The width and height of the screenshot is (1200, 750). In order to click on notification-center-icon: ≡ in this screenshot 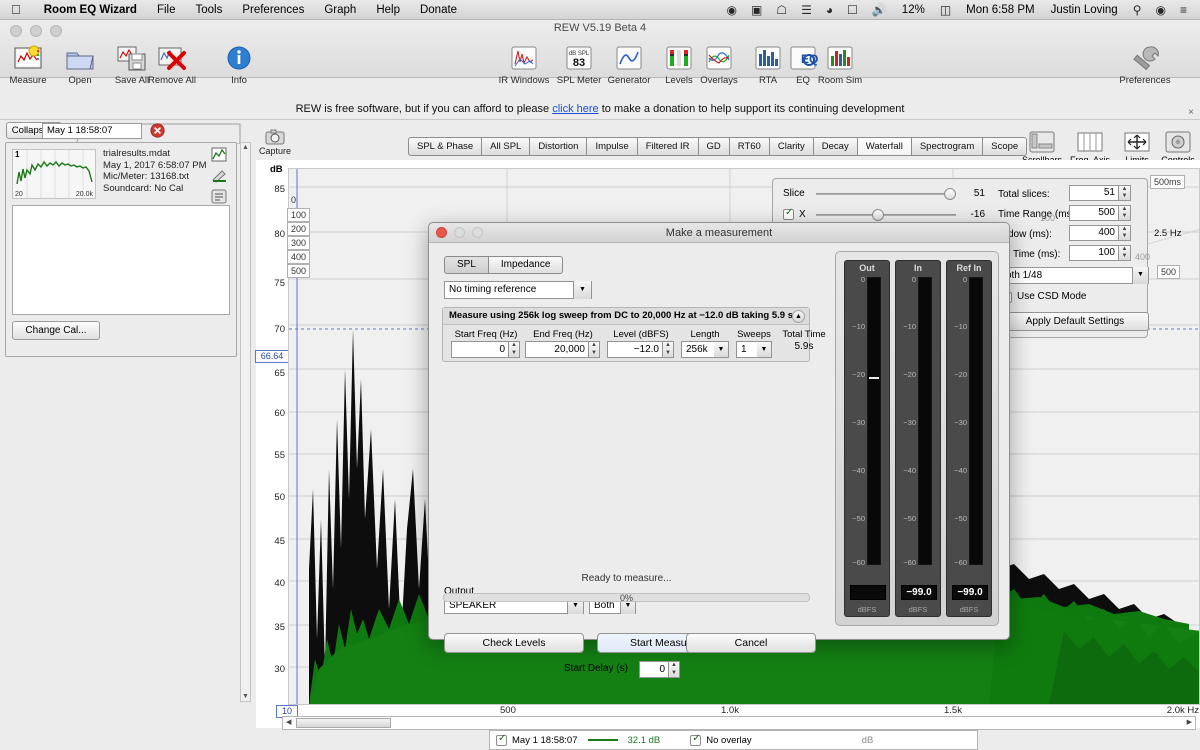, I will do `click(1183, 10)`.